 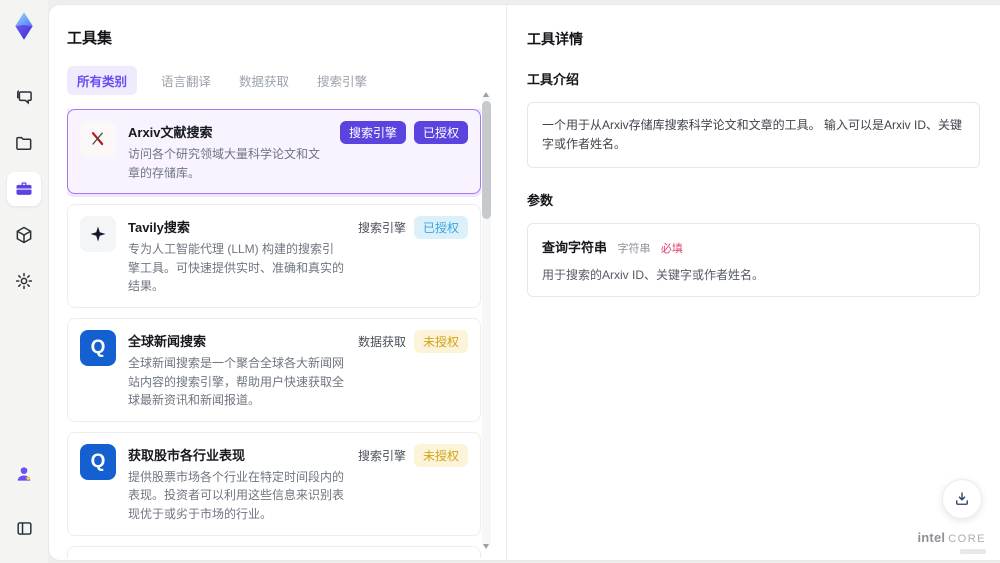 I want to click on cube-icon, so click(x=24, y=235).